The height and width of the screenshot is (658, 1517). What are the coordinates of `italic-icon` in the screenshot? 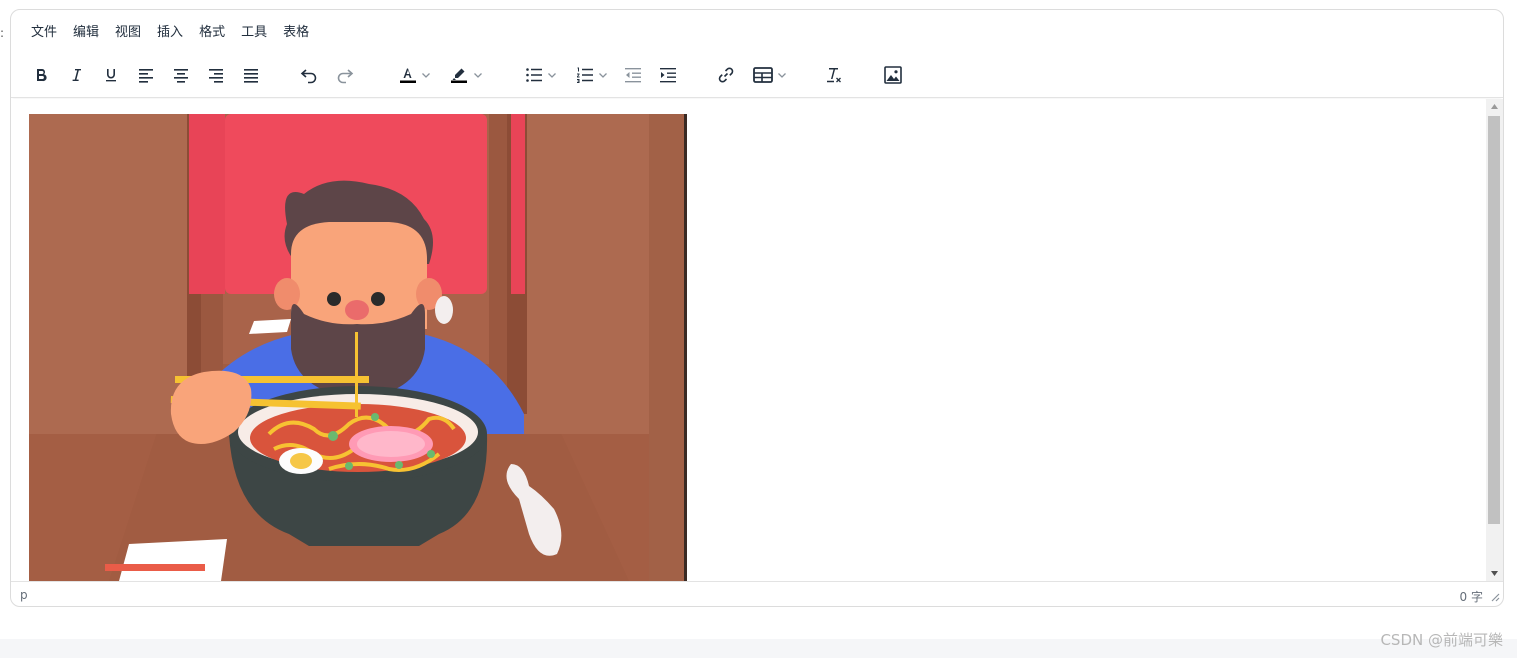 It's located at (76, 75).